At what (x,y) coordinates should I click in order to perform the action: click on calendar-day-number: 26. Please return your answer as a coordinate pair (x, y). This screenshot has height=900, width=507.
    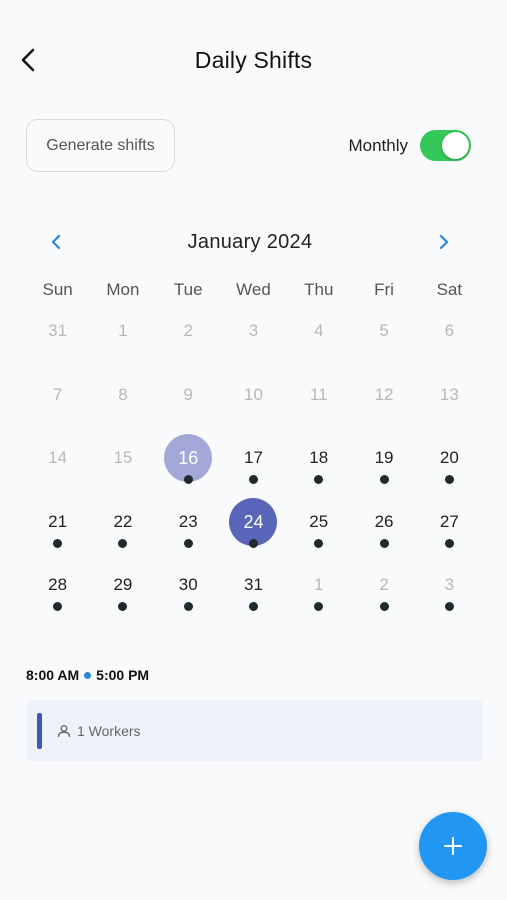
    Looking at the image, I should click on (384, 521).